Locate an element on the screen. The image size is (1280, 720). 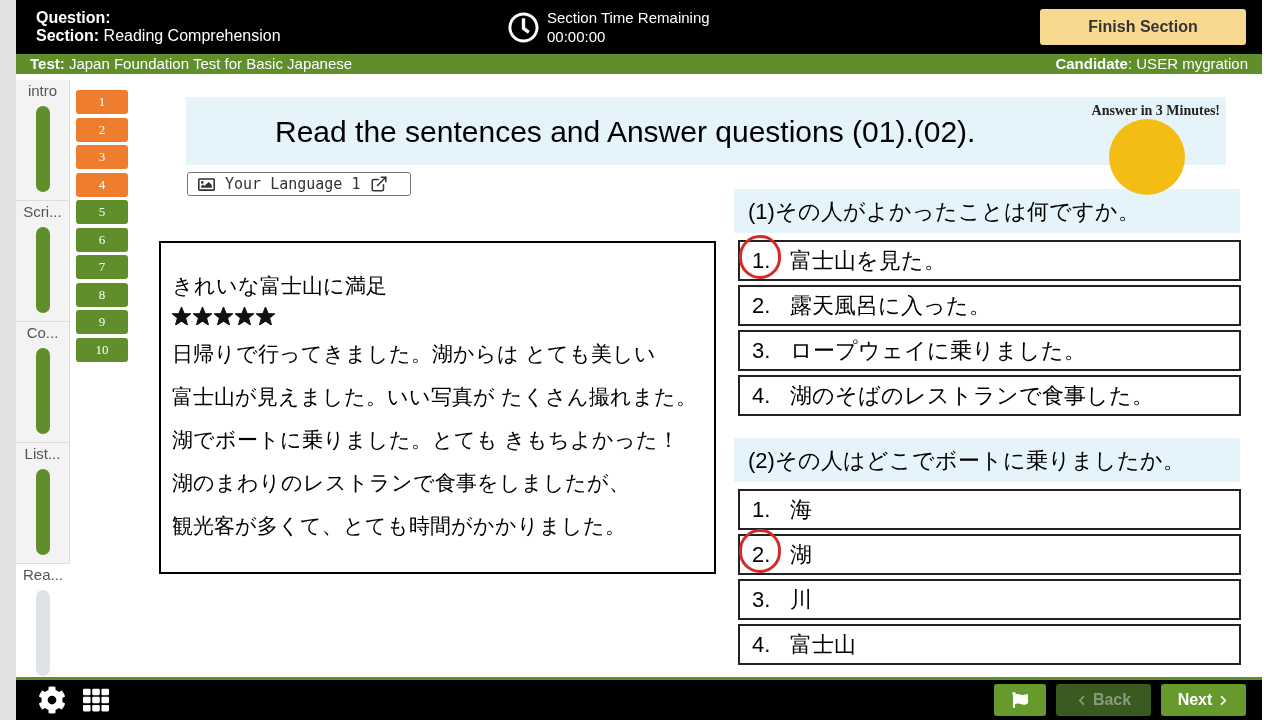
timer-label: Section Time Remaining is located at coordinates (628, 17).